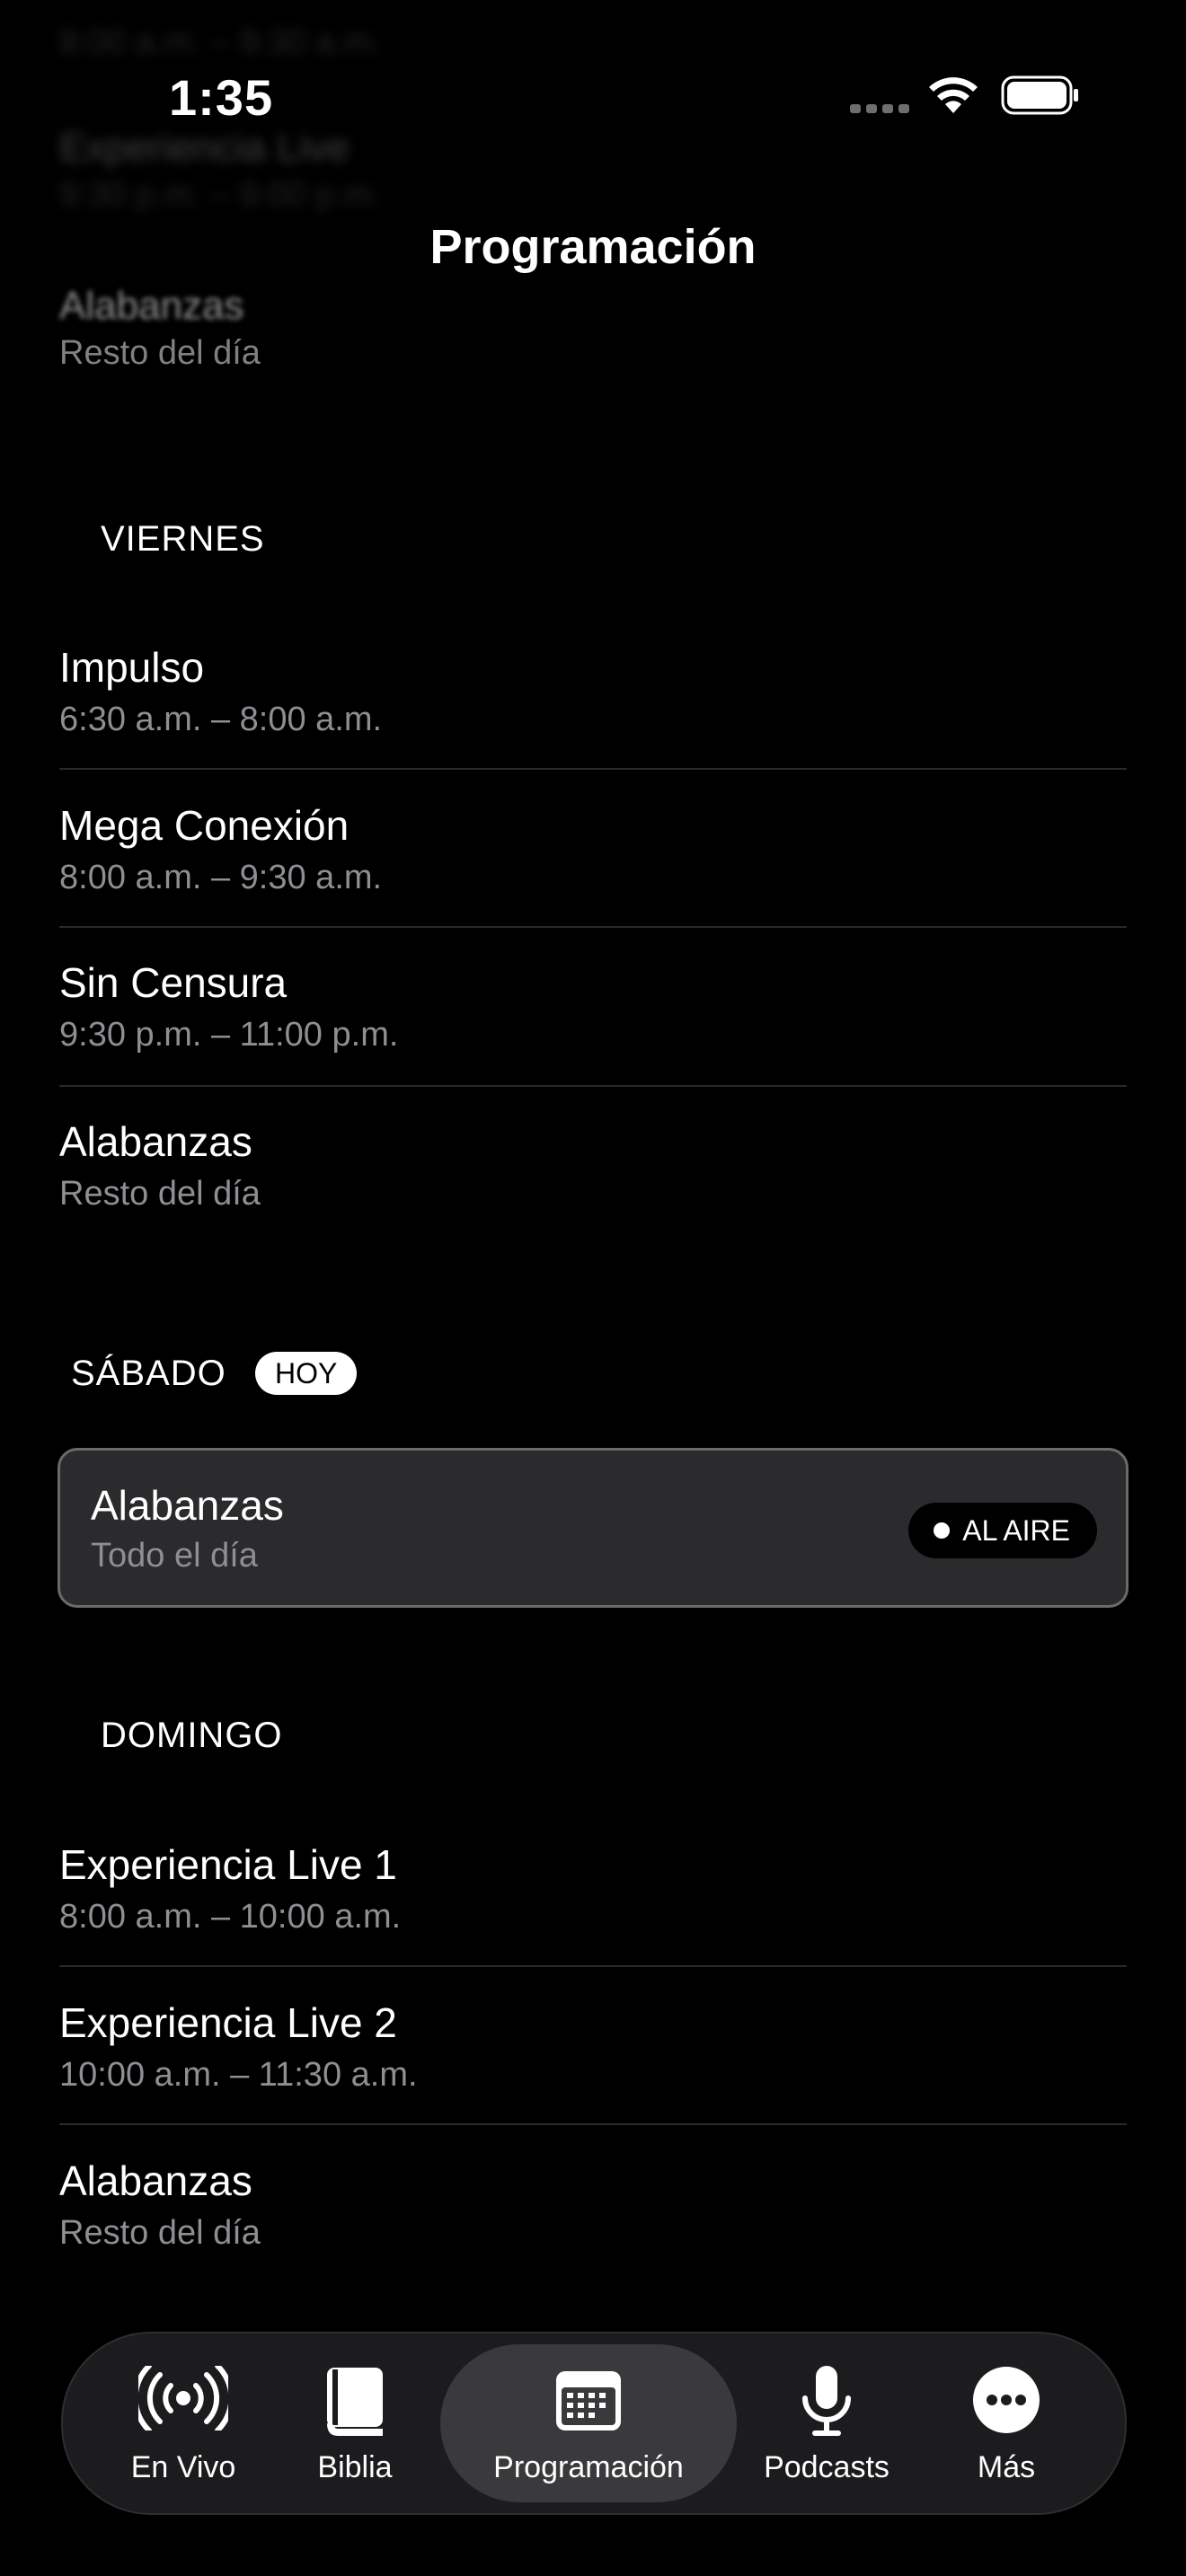  I want to click on program-time: 6:30 a.m. – 8:00 a.m., so click(221, 719).